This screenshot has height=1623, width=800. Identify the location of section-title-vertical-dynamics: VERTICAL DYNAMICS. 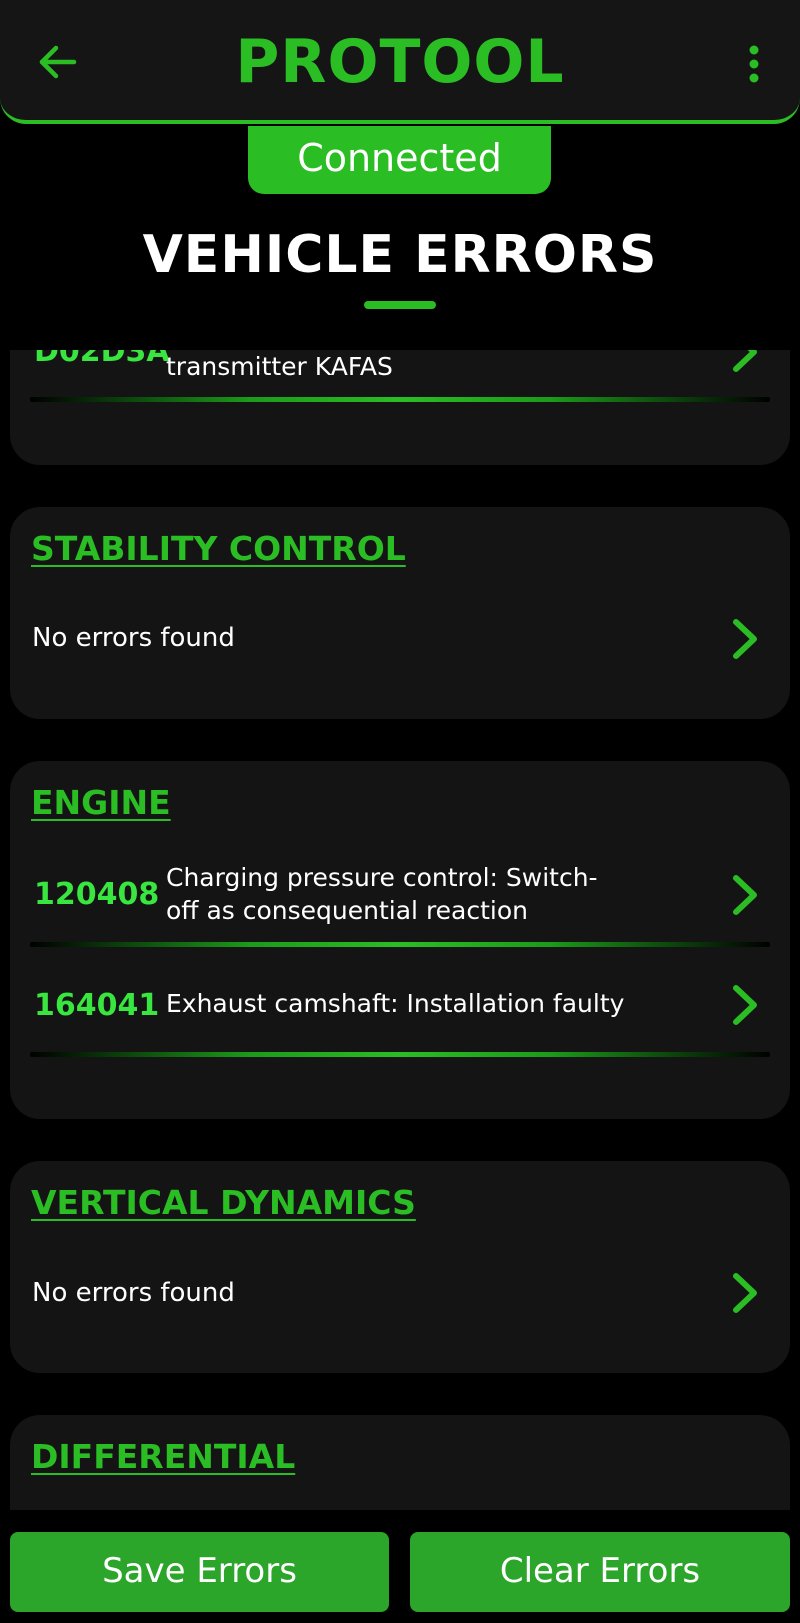
(223, 1203).